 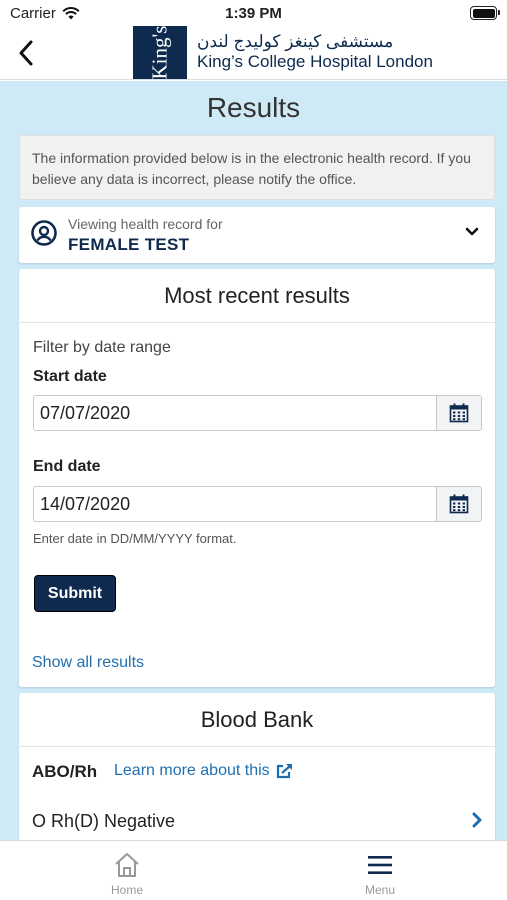 What do you see at coordinates (160, 52) in the screenshot?
I see `hospital-logo-mark: King's` at bounding box center [160, 52].